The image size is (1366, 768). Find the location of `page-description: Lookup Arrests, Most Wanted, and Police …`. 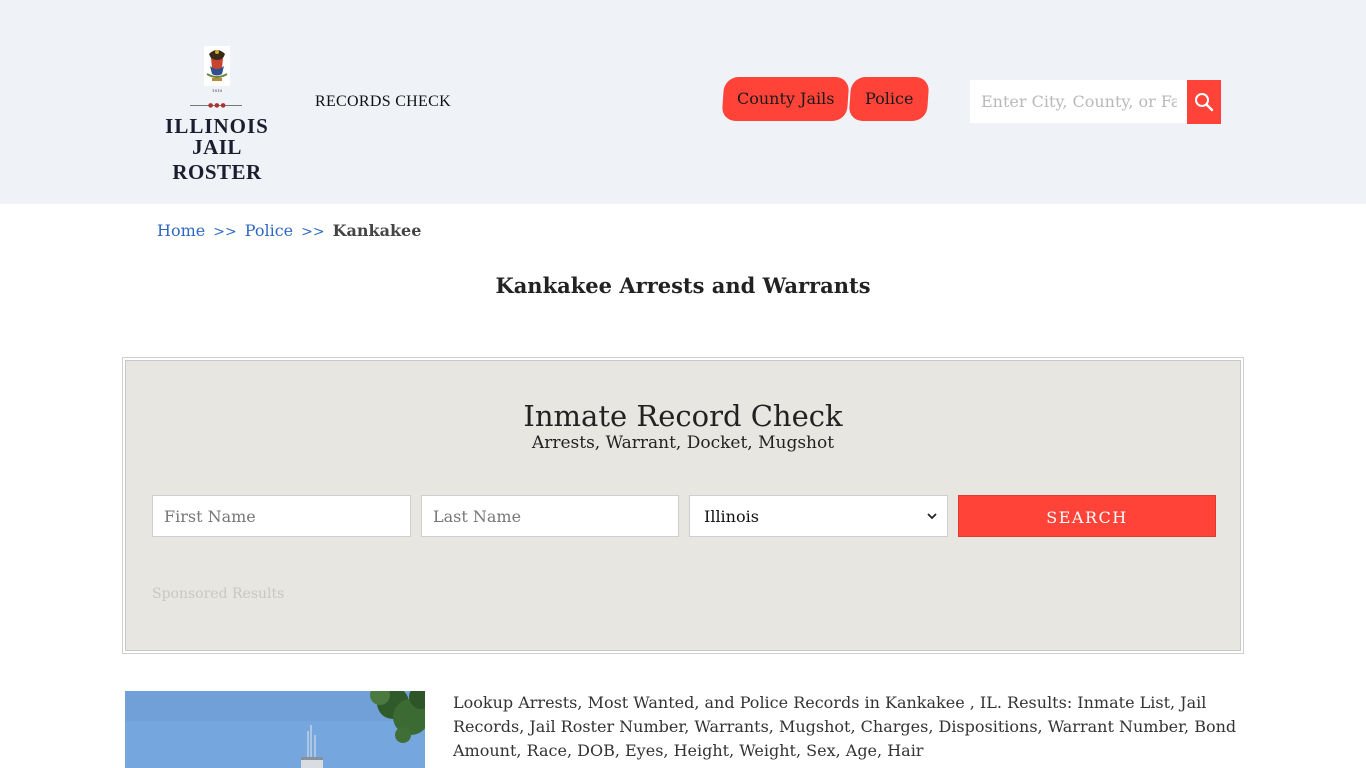

page-description: Lookup Arrests, Most Wanted, and Police … is located at coordinates (845, 726).